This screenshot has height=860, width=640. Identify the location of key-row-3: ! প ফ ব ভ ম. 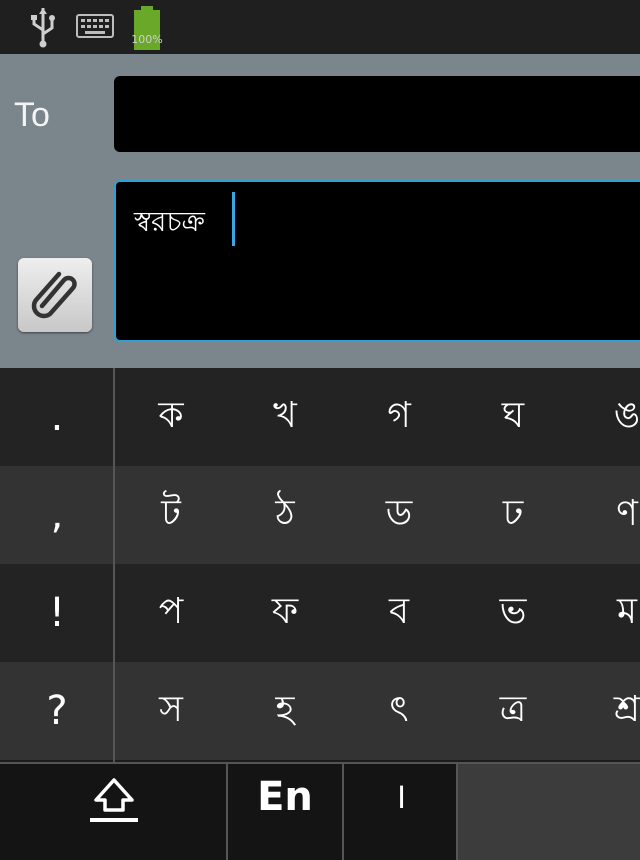
(320, 613).